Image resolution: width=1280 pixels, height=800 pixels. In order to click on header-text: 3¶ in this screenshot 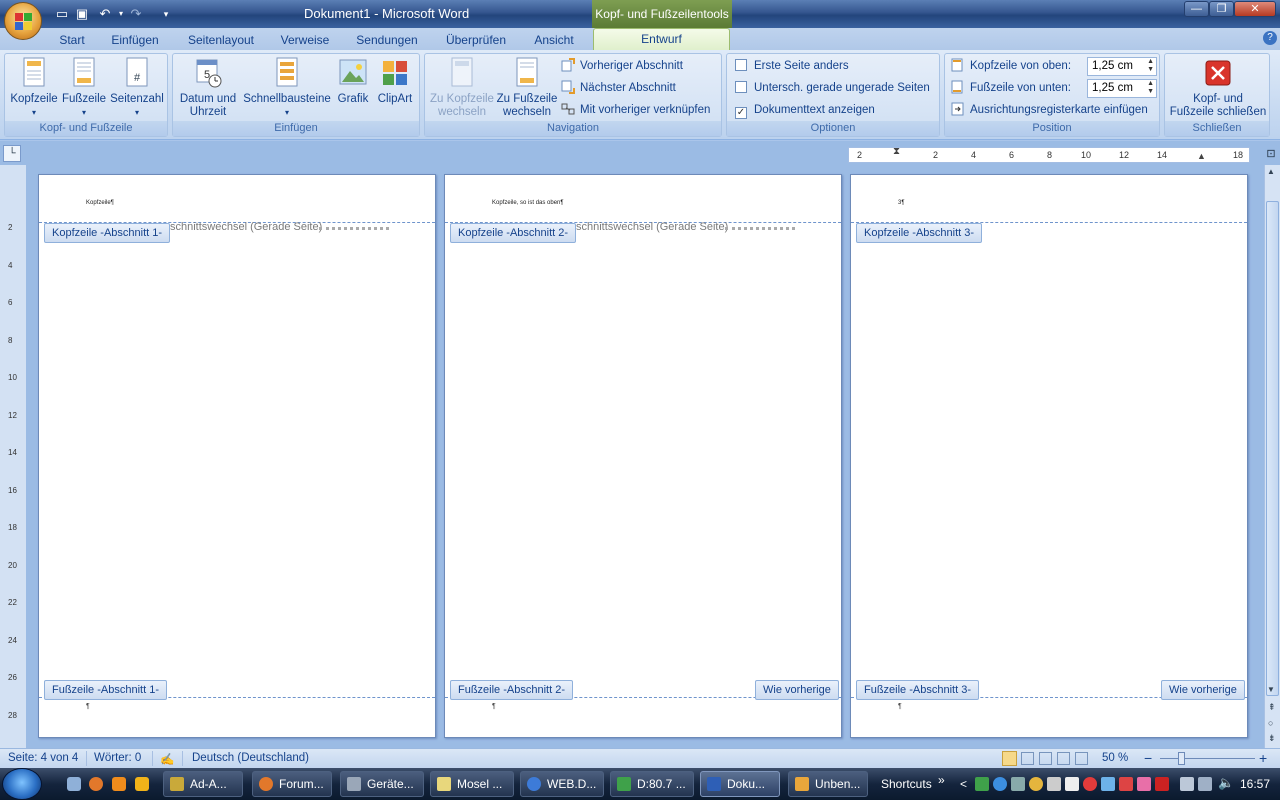, I will do `click(901, 203)`.